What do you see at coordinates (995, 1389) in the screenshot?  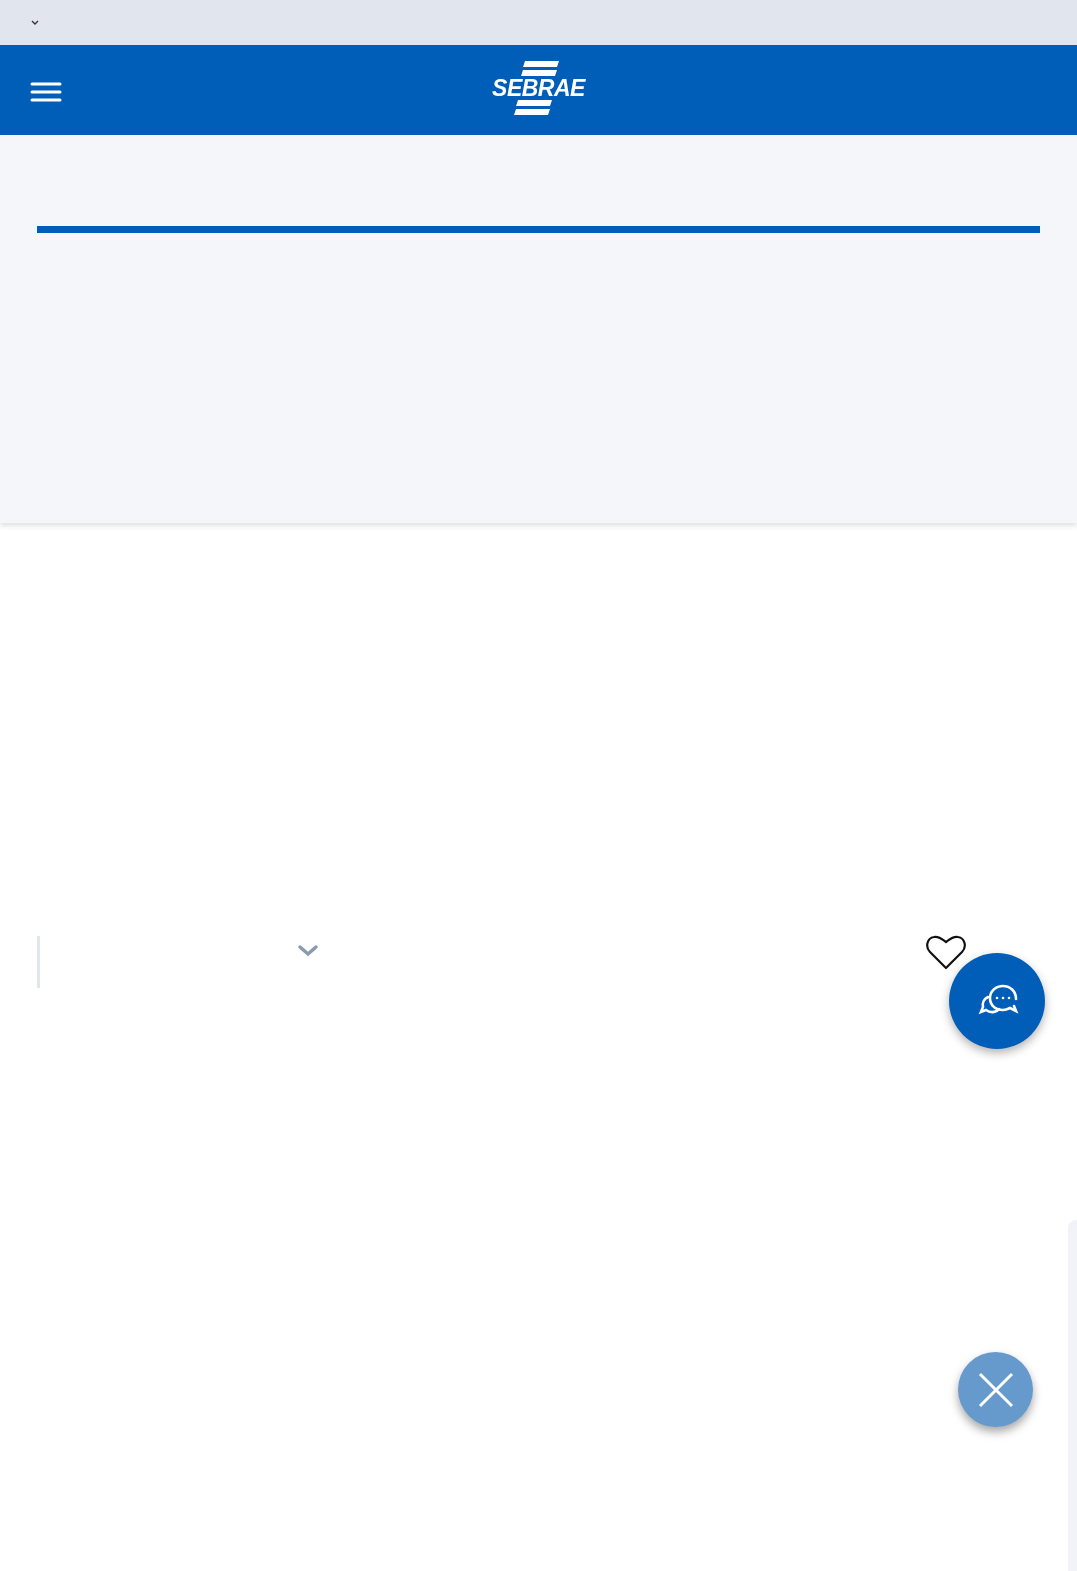 I see `close-button` at bounding box center [995, 1389].